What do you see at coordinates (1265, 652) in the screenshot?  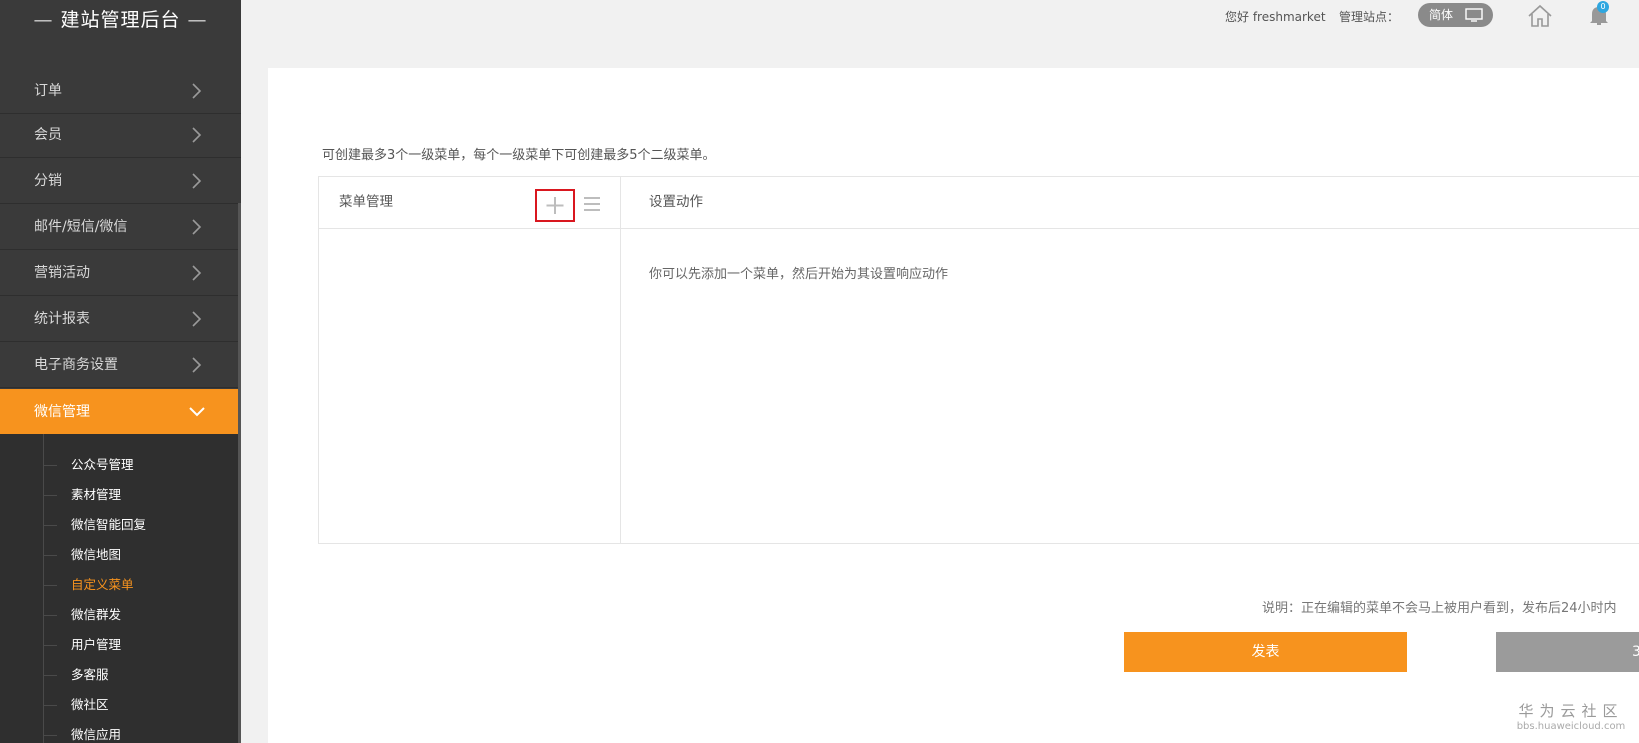 I see `publish-button: 发表` at bounding box center [1265, 652].